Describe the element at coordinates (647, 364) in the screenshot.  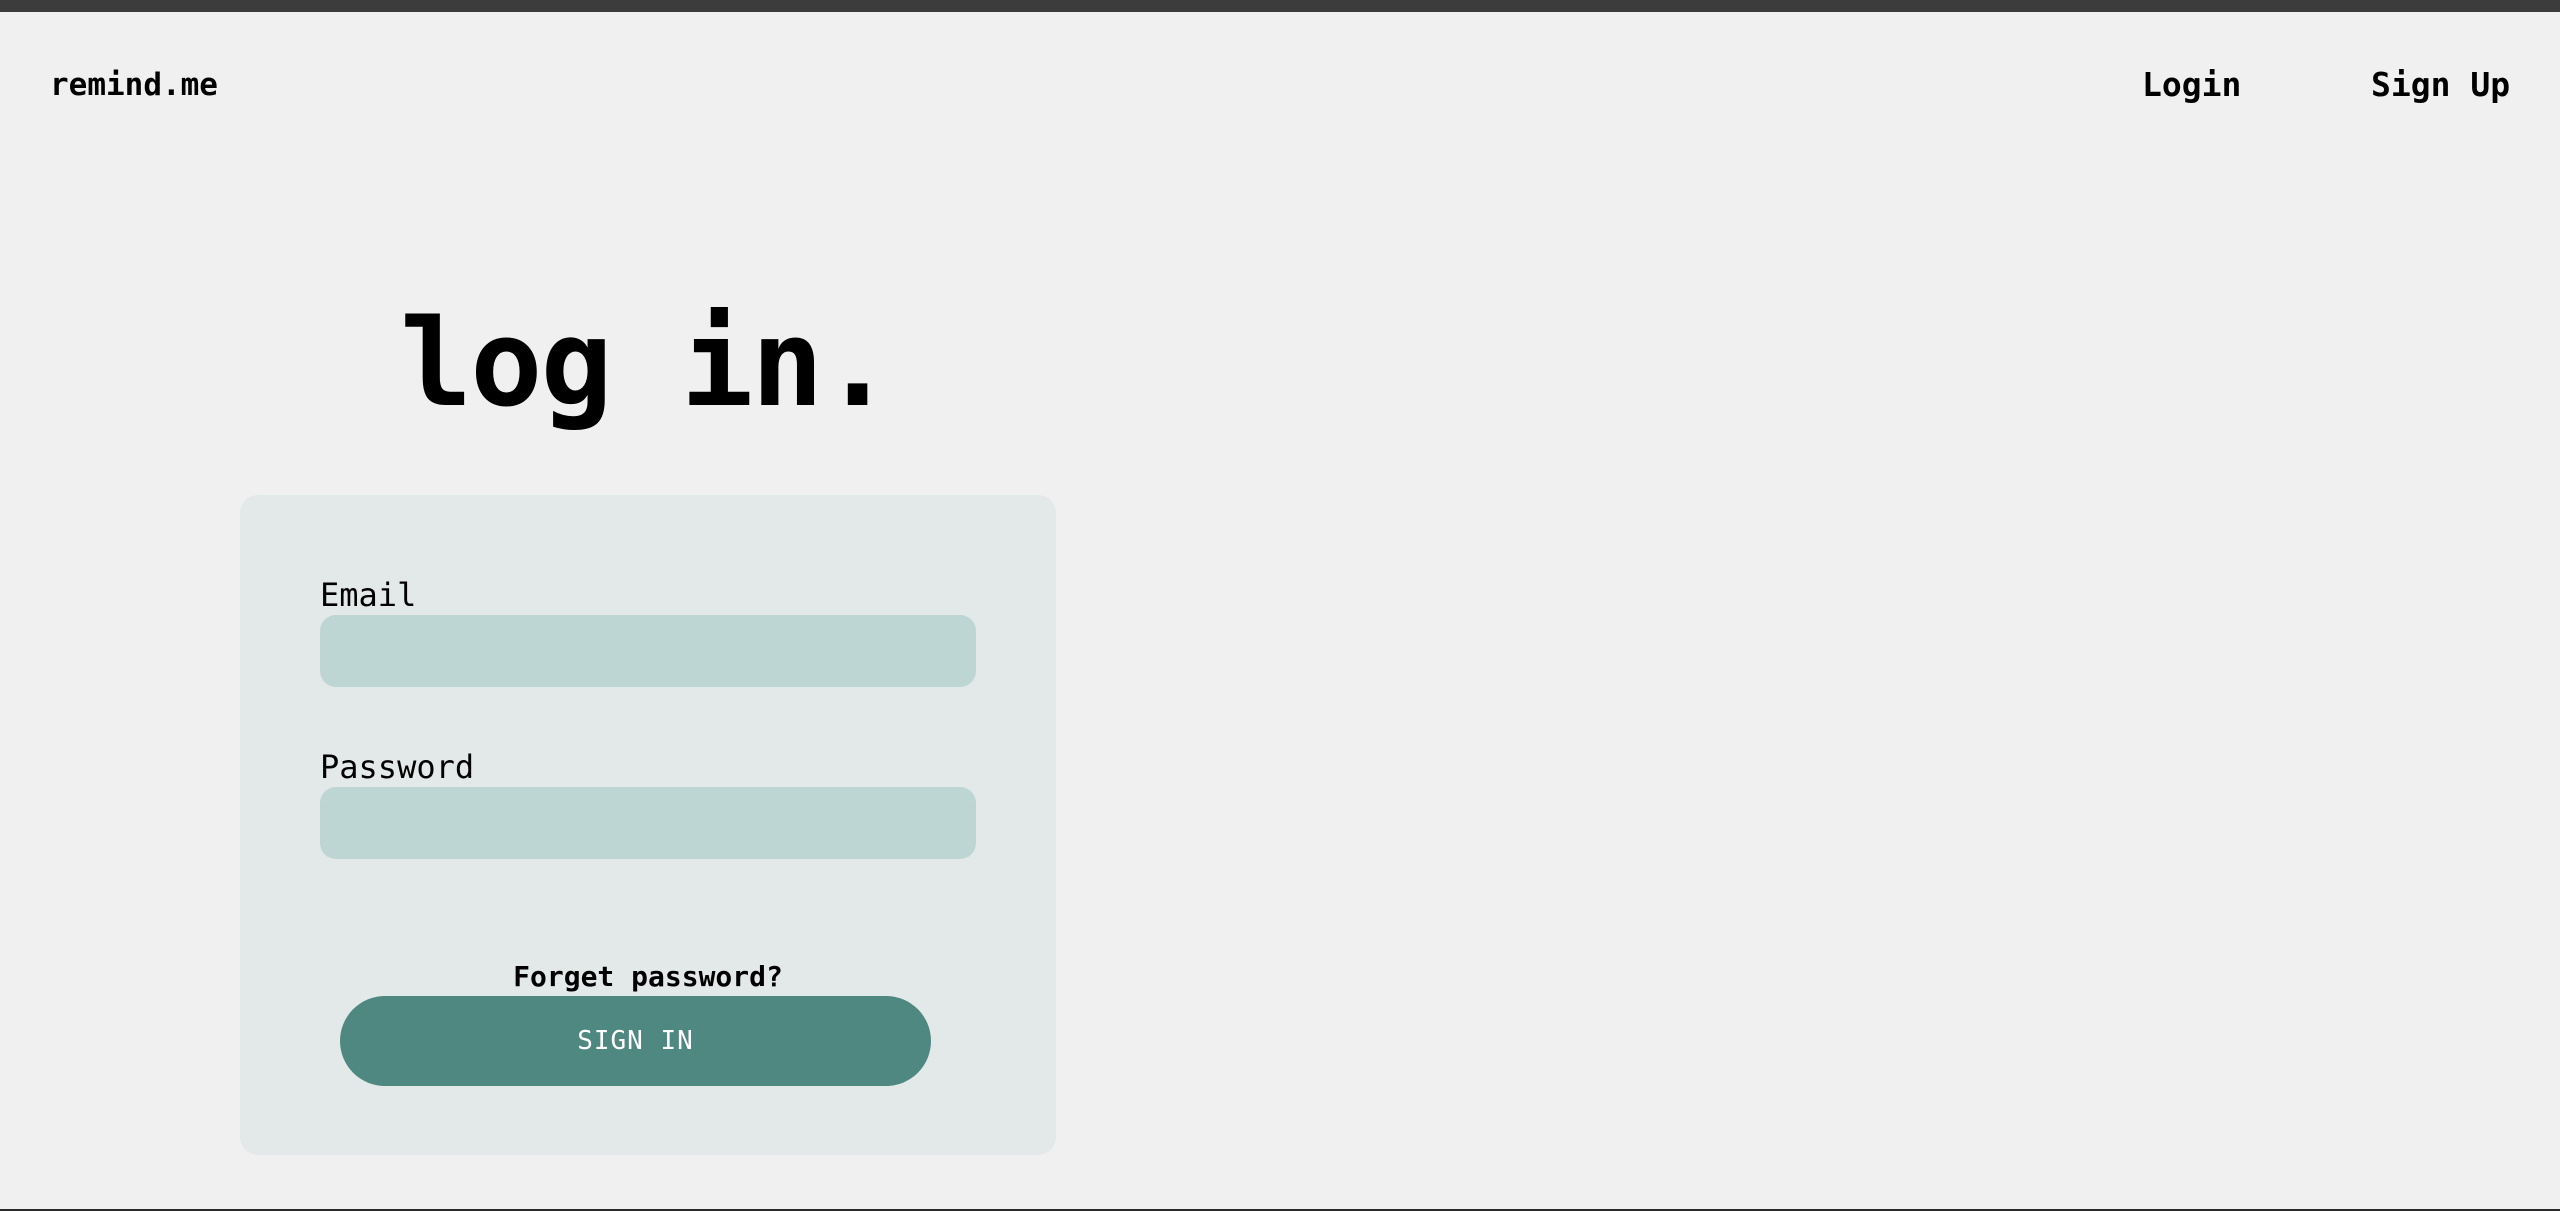
I see `page-title: log in.` at that location.